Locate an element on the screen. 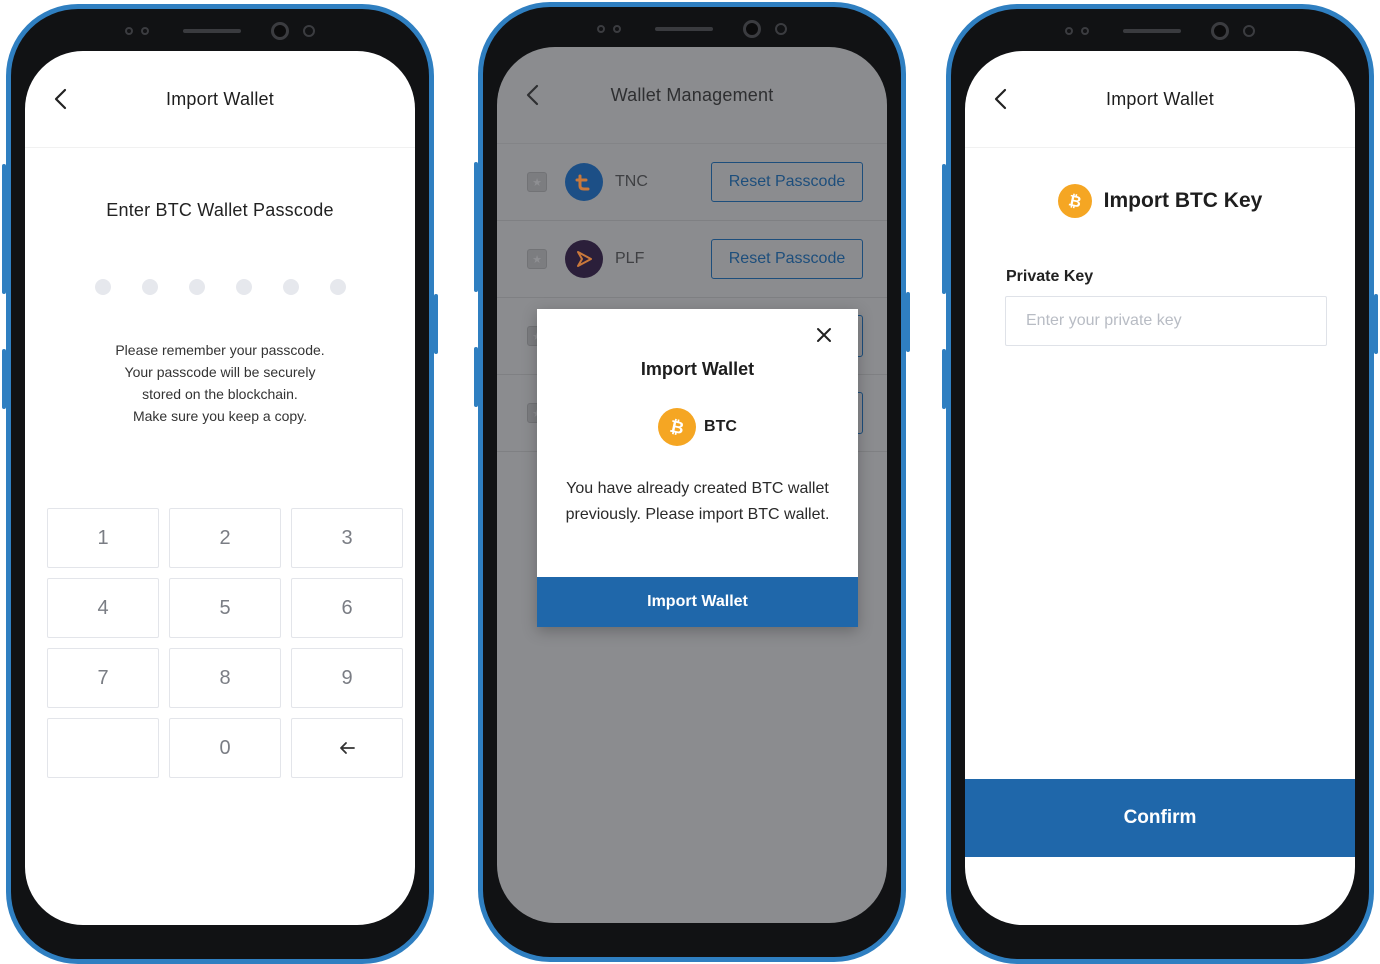 The height and width of the screenshot is (964, 1380). plf-mark-icon is located at coordinates (584, 259).